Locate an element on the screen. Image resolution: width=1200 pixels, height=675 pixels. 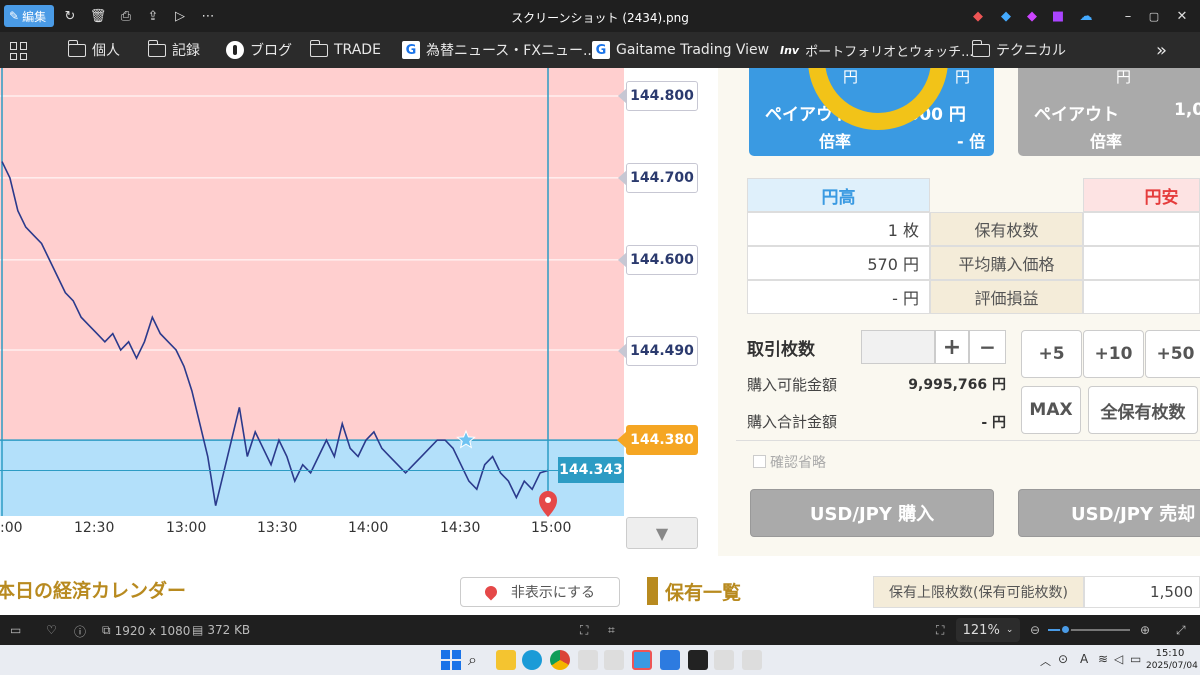
zoom-slider is located at coordinates (1089, 629).